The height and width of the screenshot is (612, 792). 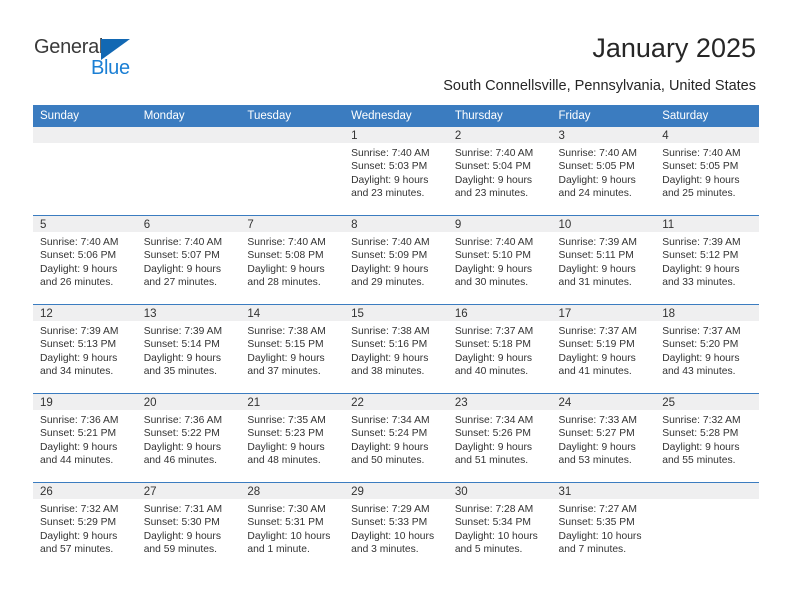 I want to click on daylight-text-line2: and 51 minutes., so click(x=491, y=461).